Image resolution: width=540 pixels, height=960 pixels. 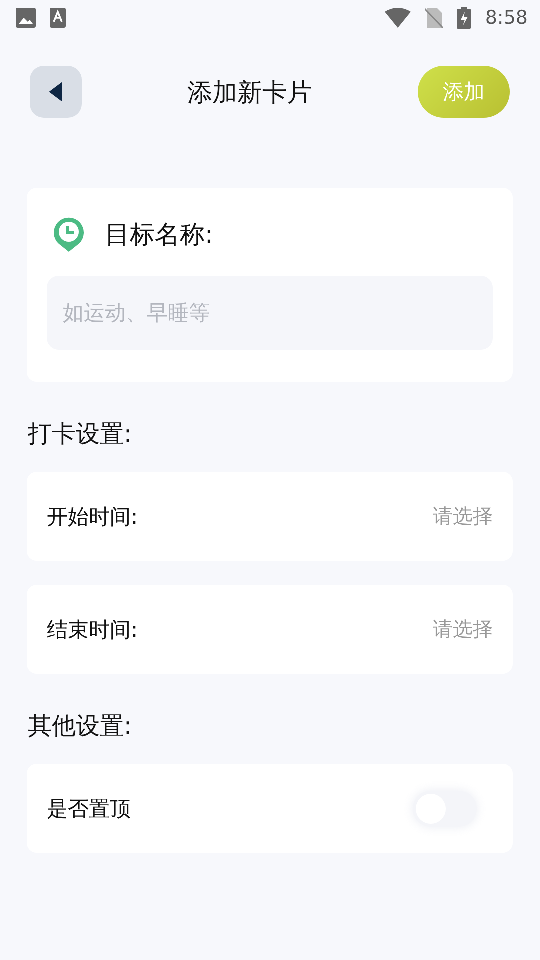 I want to click on back-button, so click(x=56, y=92).